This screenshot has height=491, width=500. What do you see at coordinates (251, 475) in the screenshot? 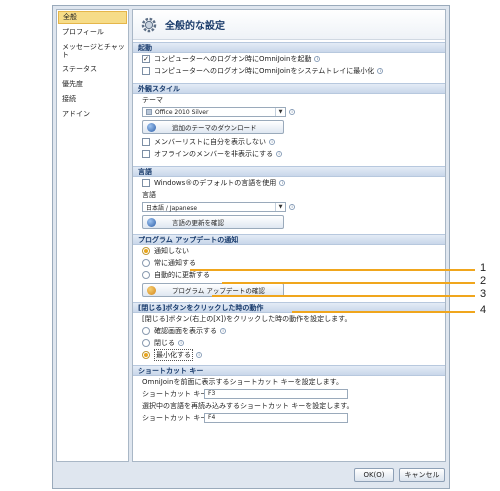
I see `dialog-footer: OK(O) キャンセル` at bounding box center [251, 475].